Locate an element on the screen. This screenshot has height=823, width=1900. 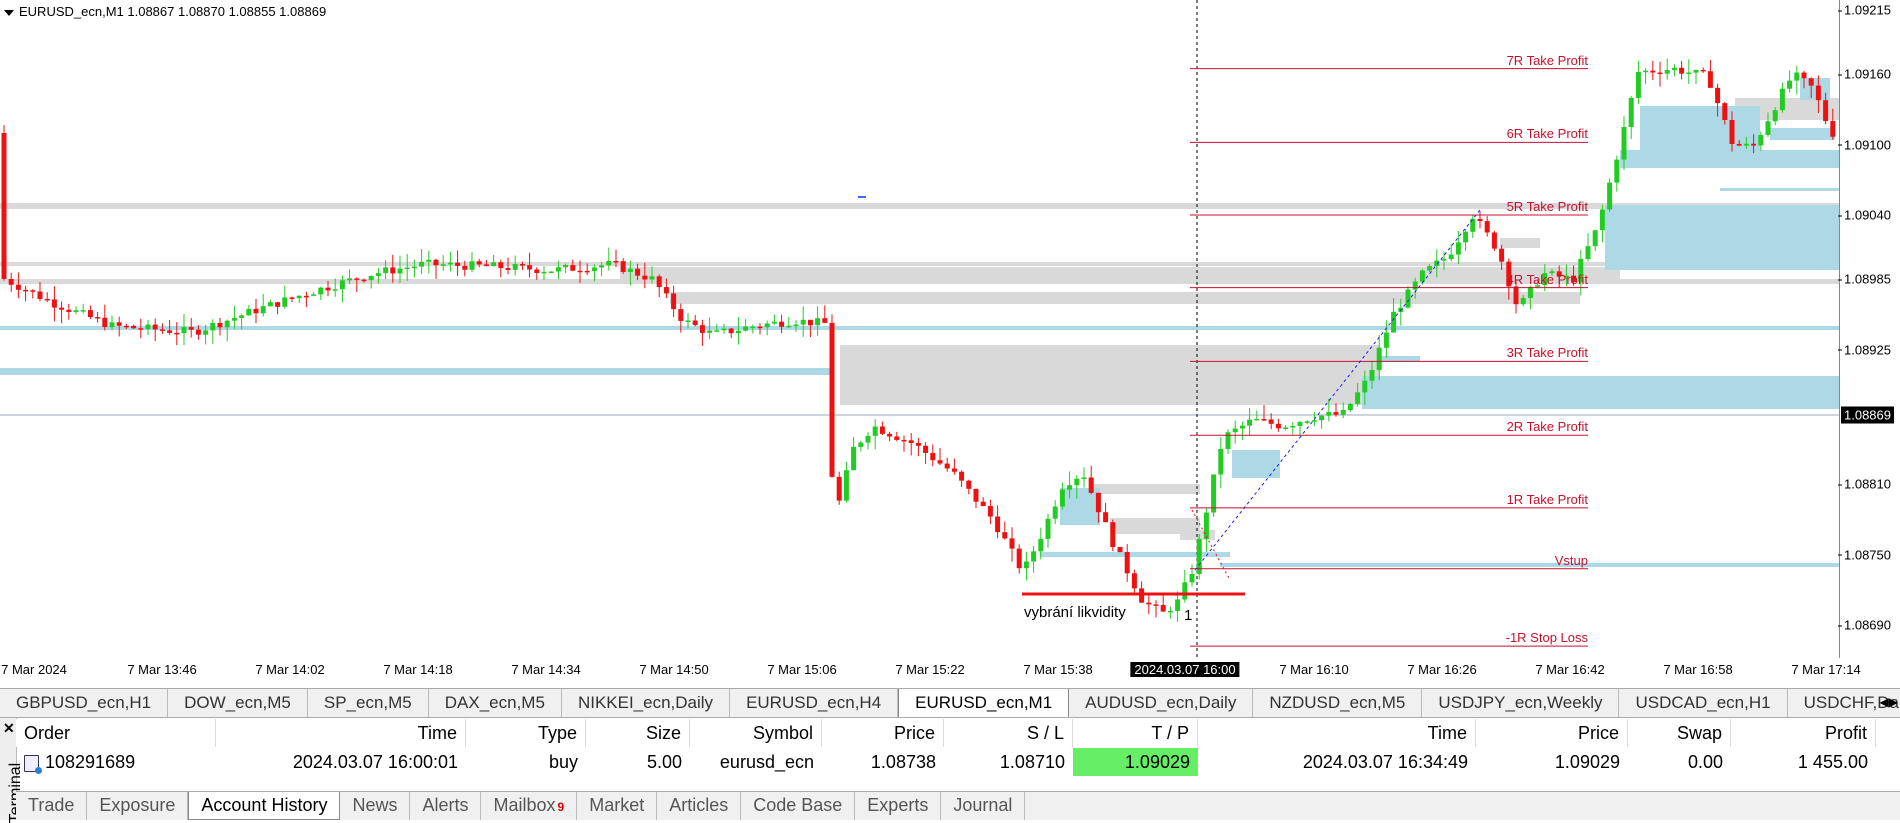
column-header: Size is located at coordinates (638, 733).